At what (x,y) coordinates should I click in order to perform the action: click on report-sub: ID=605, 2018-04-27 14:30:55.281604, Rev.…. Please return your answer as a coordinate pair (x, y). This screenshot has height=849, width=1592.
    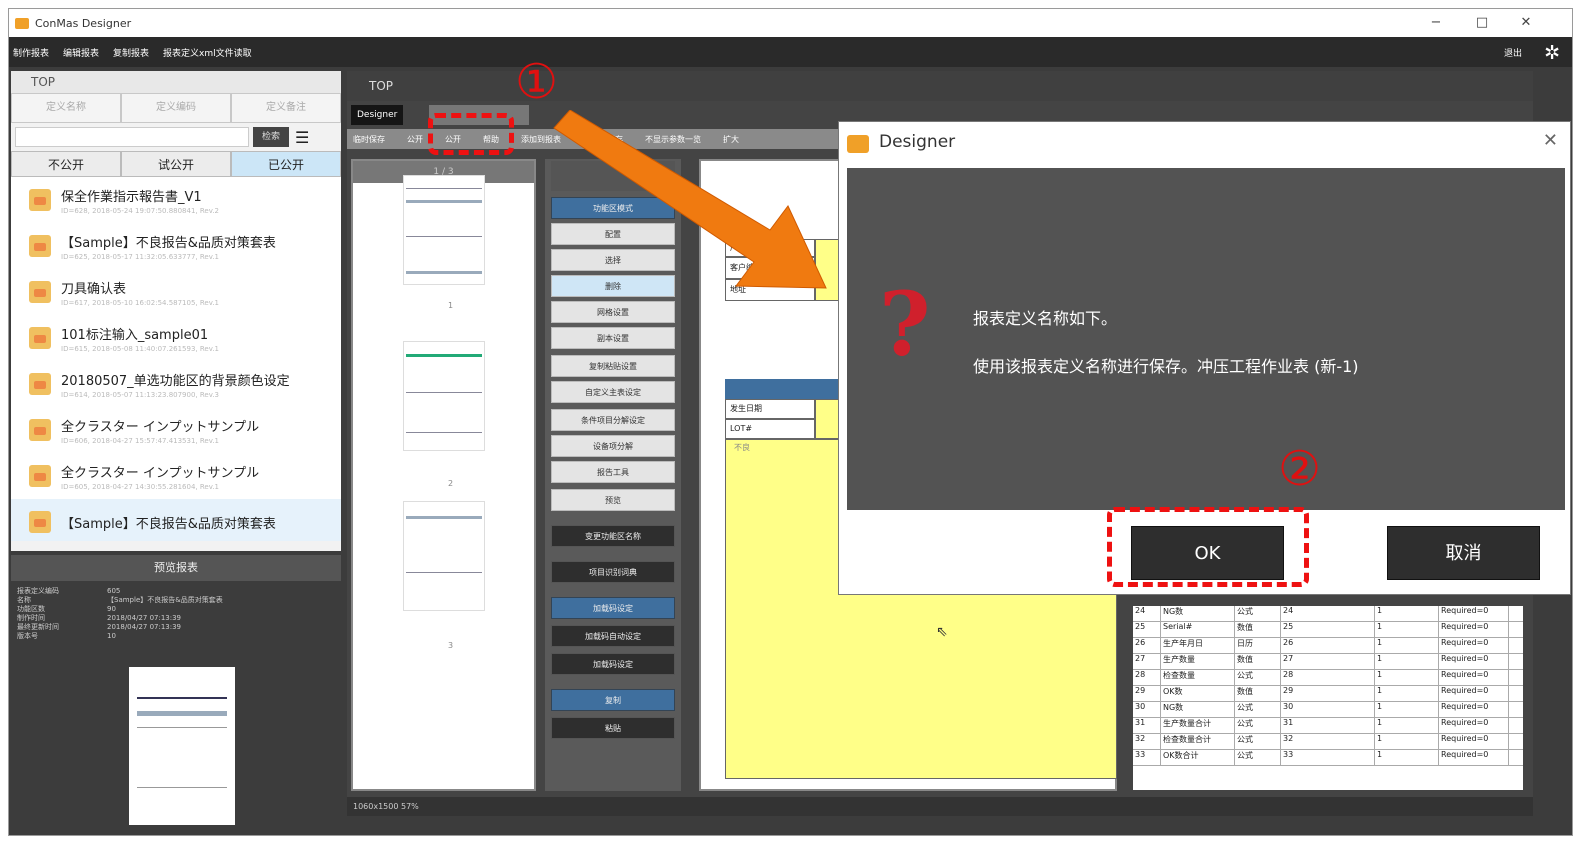
    Looking at the image, I should click on (140, 486).